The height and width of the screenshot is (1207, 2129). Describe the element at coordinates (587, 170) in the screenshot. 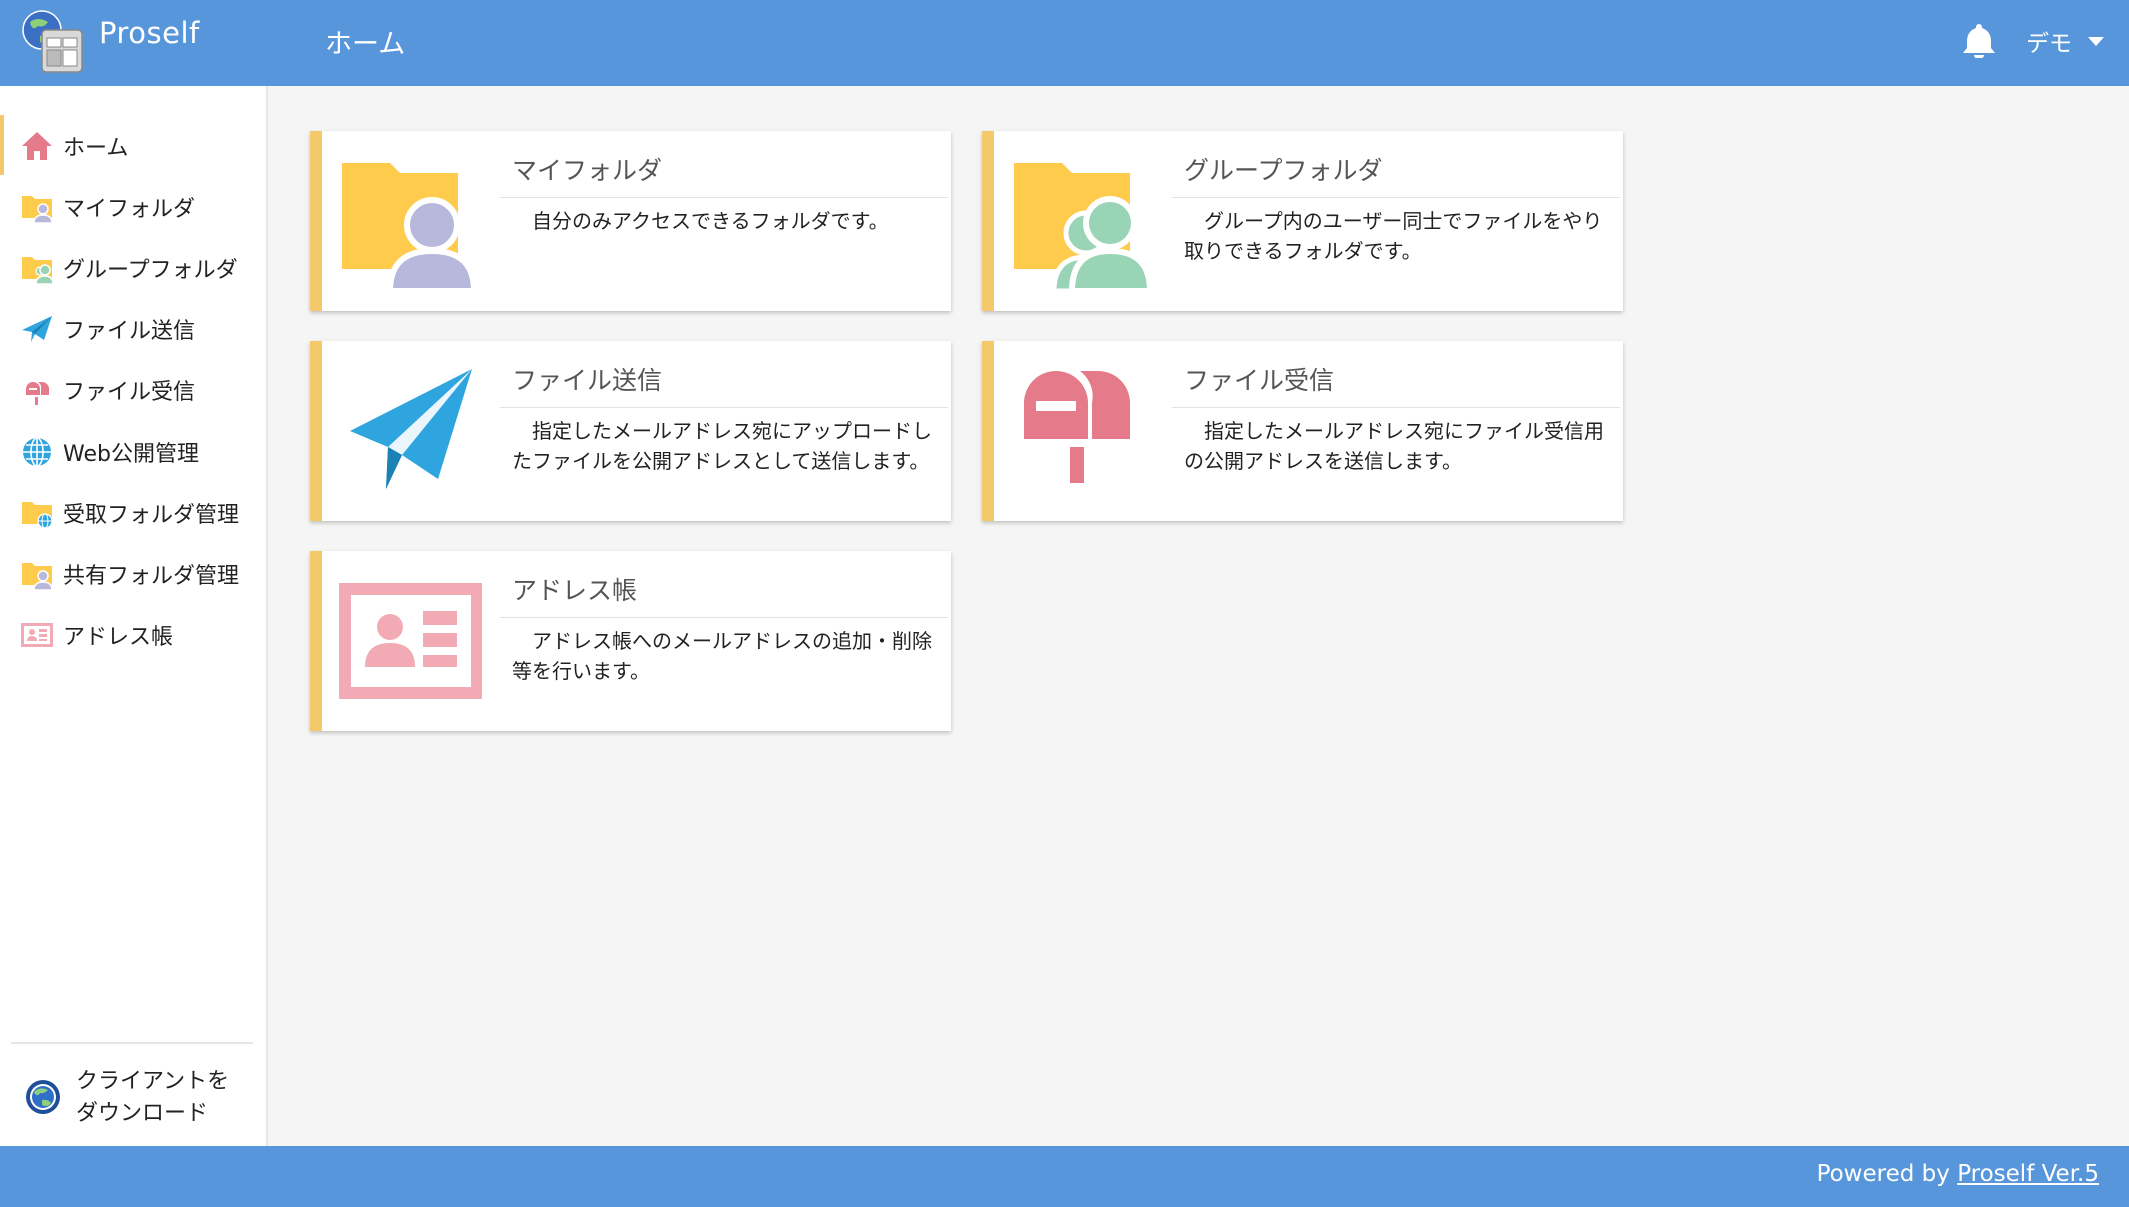

I see `card-title: マイフォルダ` at that location.